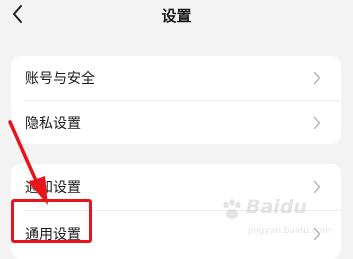  What do you see at coordinates (53, 124) in the screenshot?
I see `settings-item-label: 隐私设置` at bounding box center [53, 124].